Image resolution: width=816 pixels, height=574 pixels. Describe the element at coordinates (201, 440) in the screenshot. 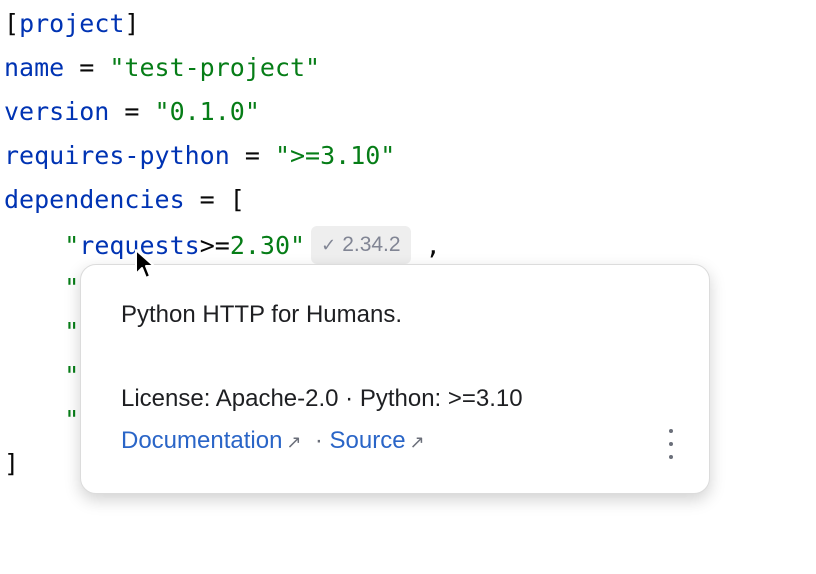

I see `documentation-link: Documentation` at that location.